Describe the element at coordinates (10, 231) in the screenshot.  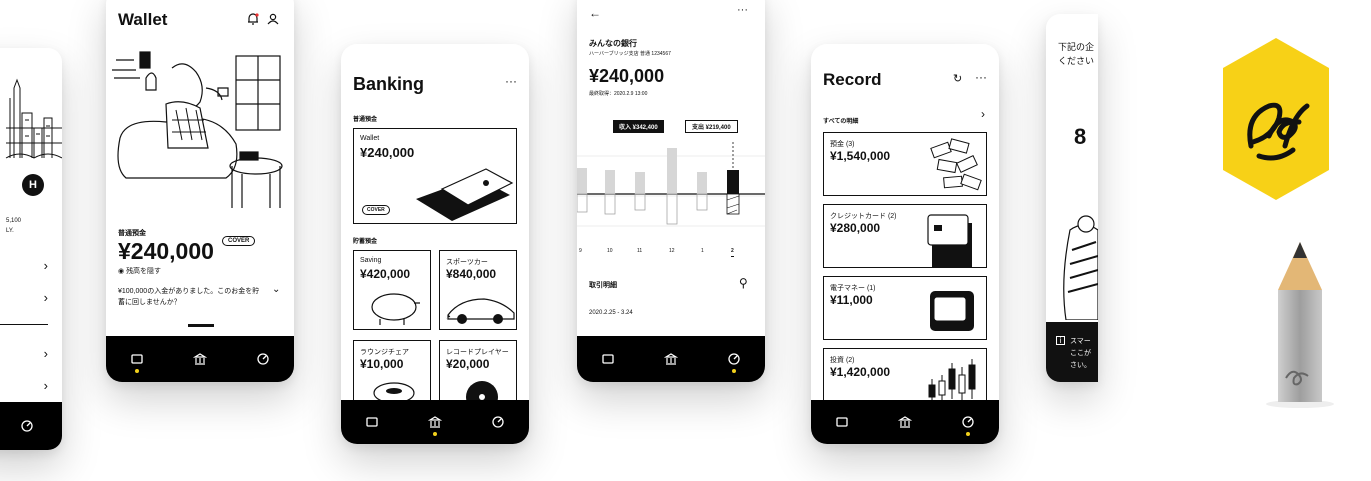
I see `text-fragment: LY.` at that location.